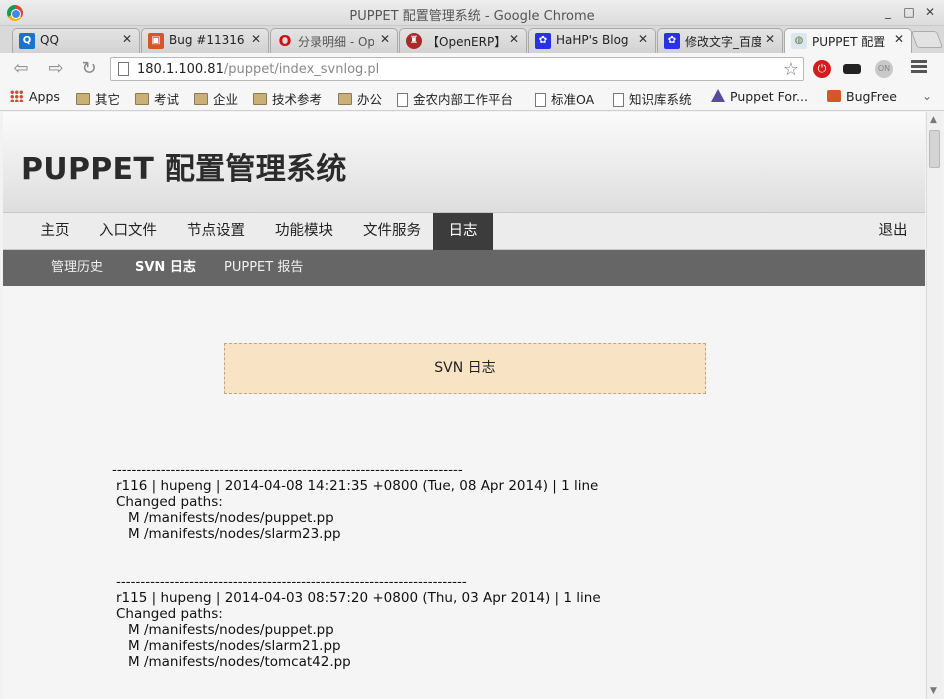 The height and width of the screenshot is (699, 944). What do you see at coordinates (77, 268) in the screenshot?
I see `subnav-item-history: 管理历史` at bounding box center [77, 268].